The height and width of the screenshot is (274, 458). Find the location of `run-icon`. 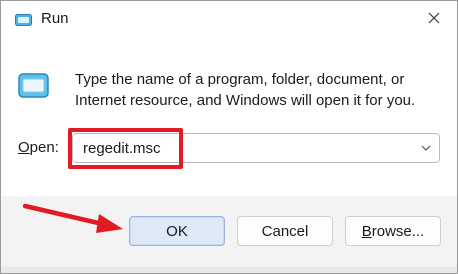

run-icon is located at coordinates (24, 20).